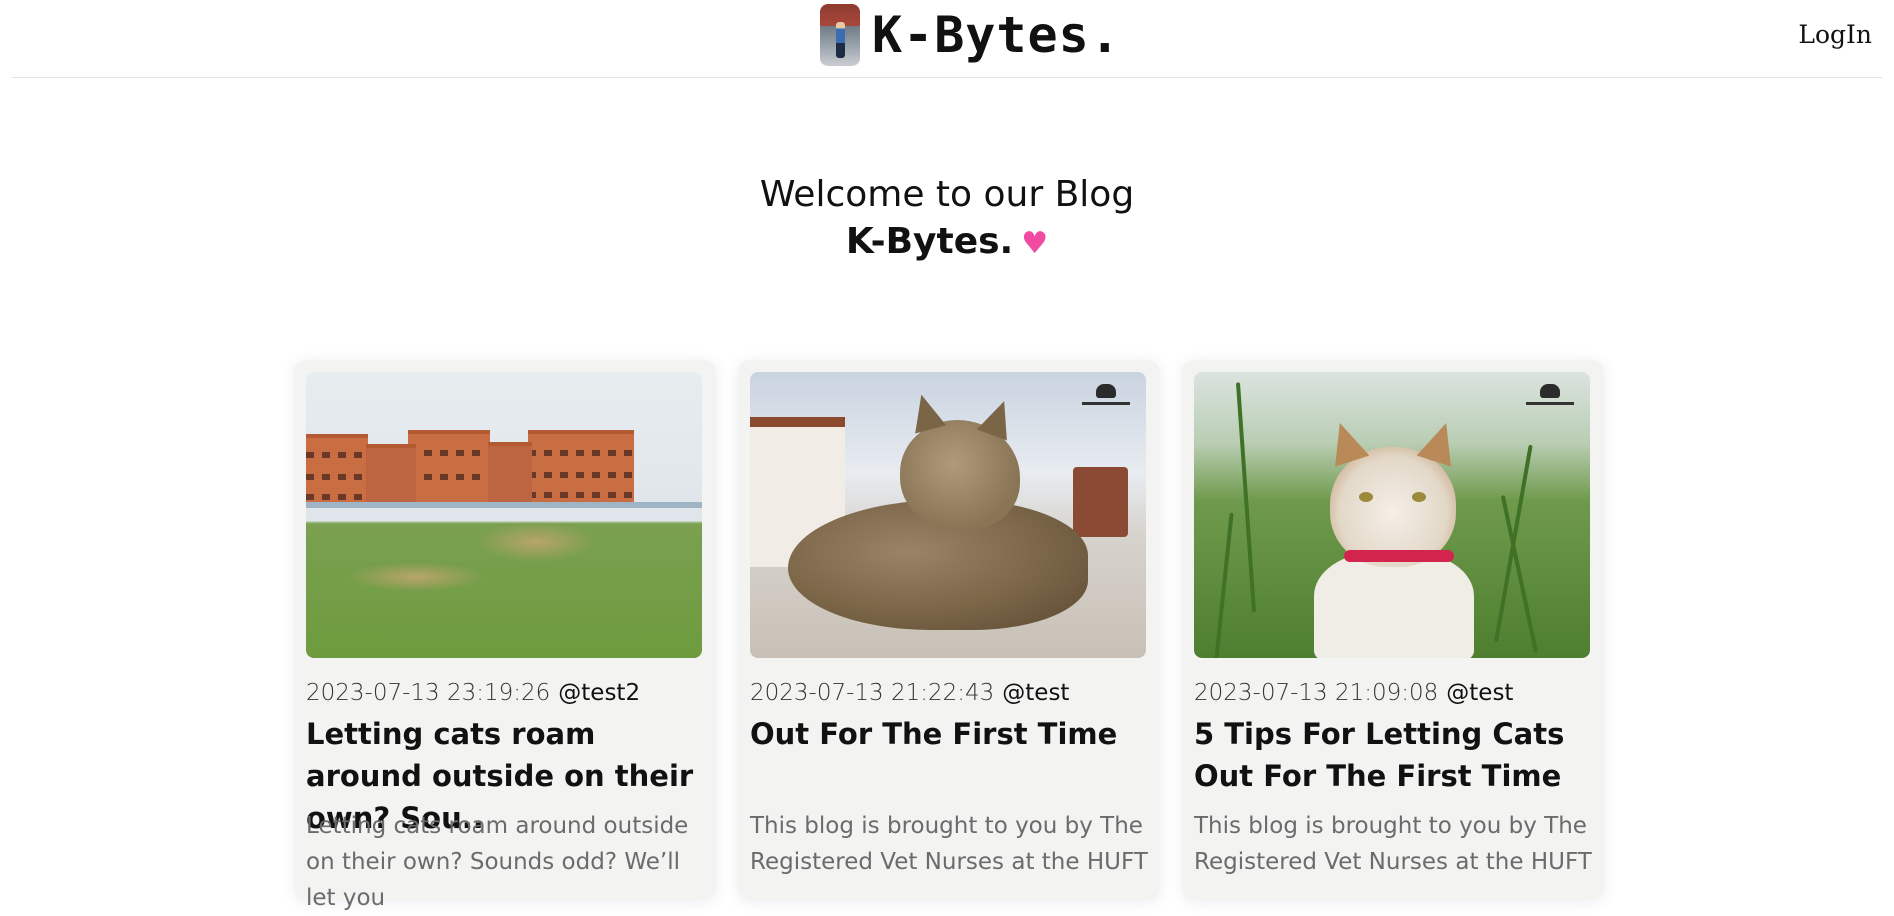 The image size is (1894, 916). I want to click on hero-section: Welcome to our Blog K-Bytes. ♥, so click(947, 219).